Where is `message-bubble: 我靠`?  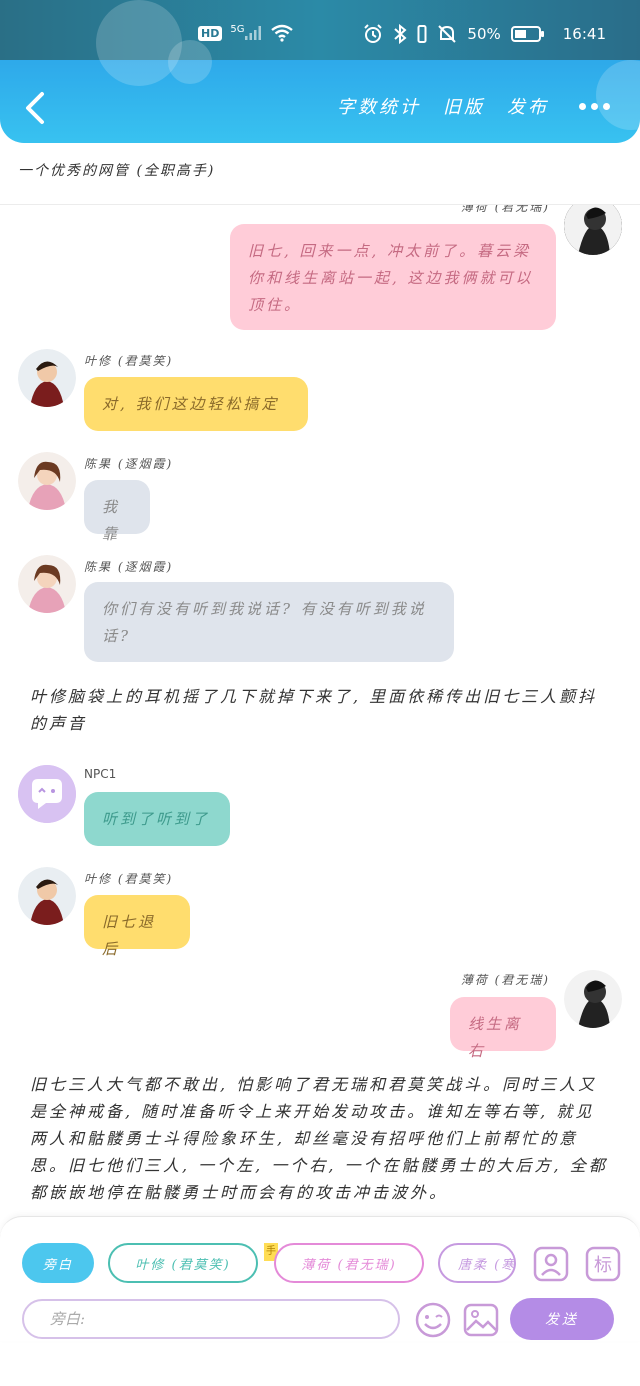
message-bubble: 我靠 is located at coordinates (117, 511).